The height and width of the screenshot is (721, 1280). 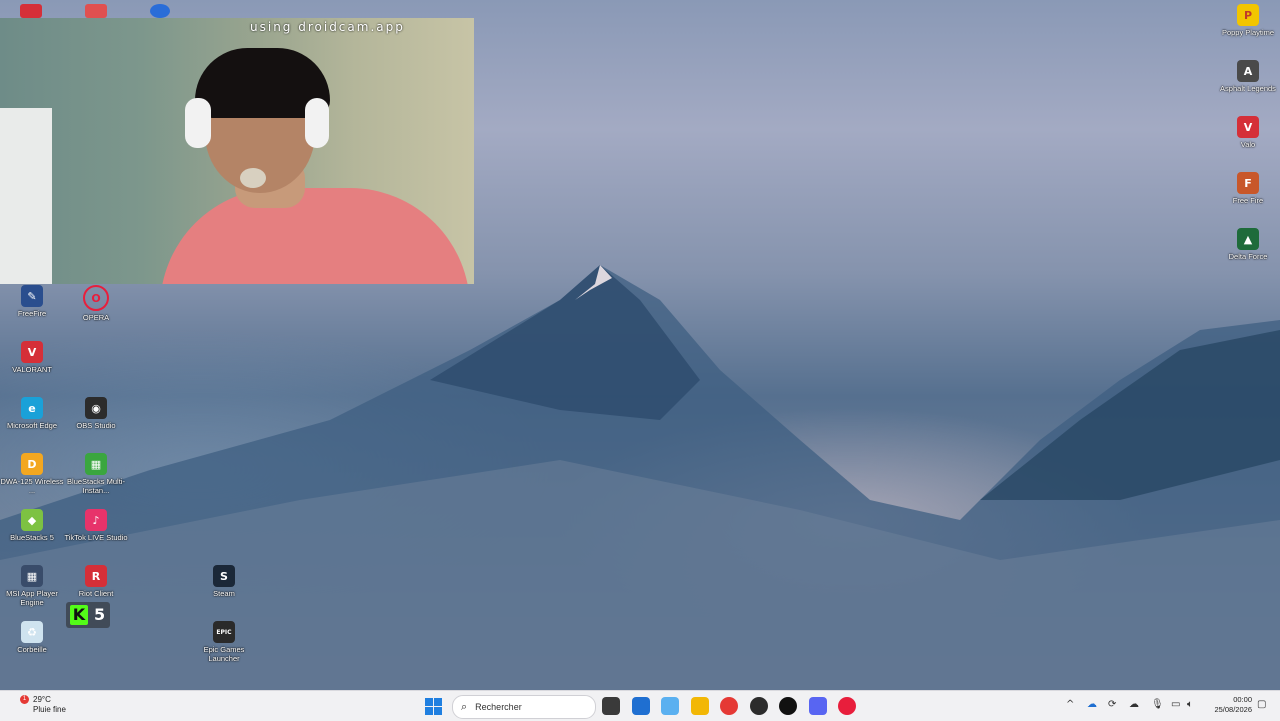 What do you see at coordinates (224, 654) in the screenshot?
I see `desktop-icon-label: Epic Games Launcher` at bounding box center [224, 654].